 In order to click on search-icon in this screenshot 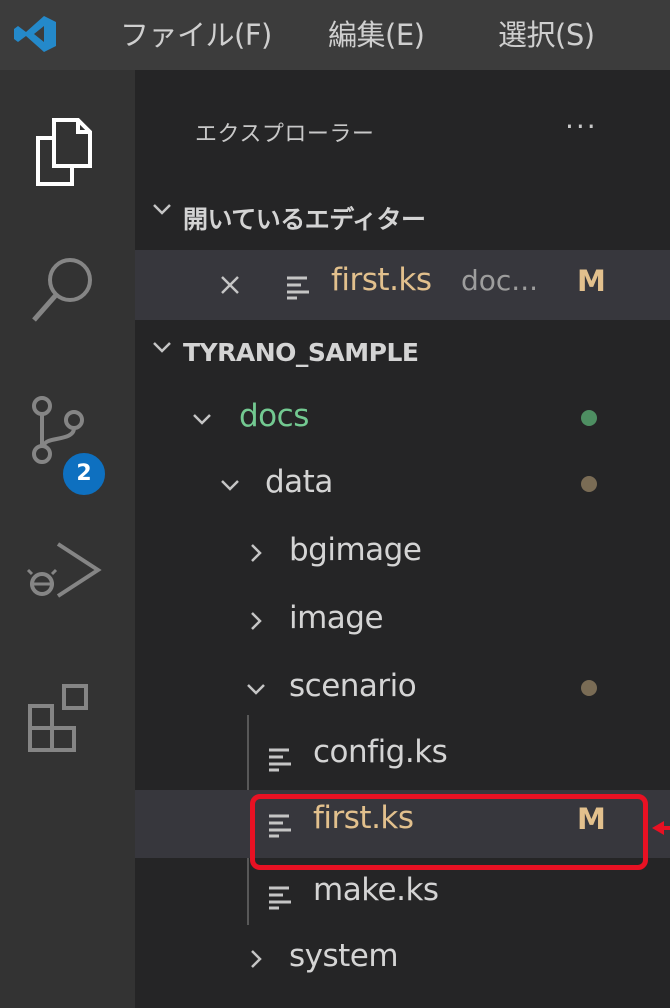, I will do `click(64, 290)`.